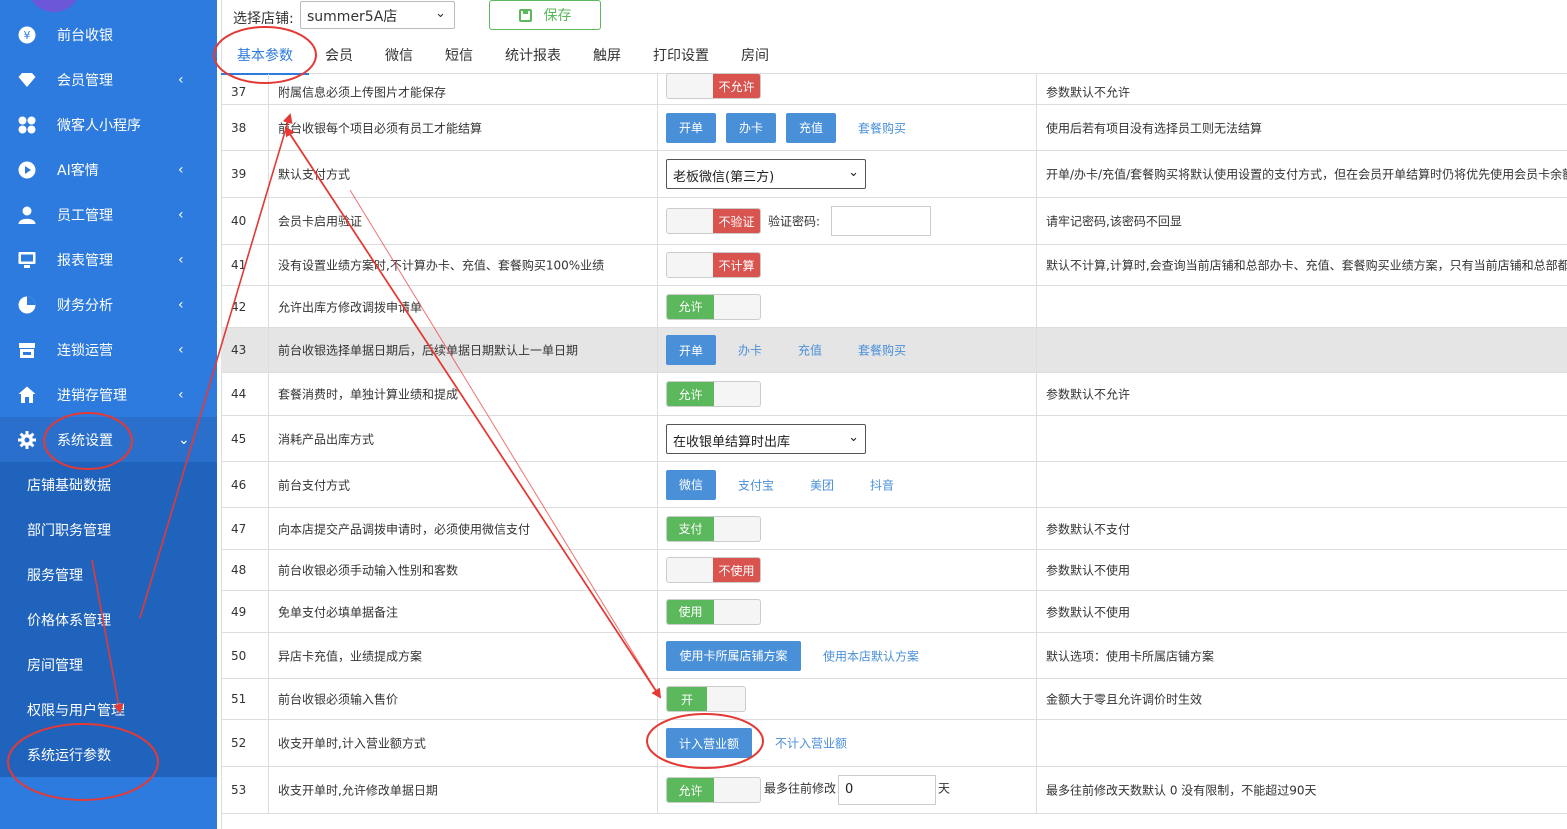  What do you see at coordinates (691, 484) in the screenshot?
I see `option-button-wechat: 微信` at bounding box center [691, 484].